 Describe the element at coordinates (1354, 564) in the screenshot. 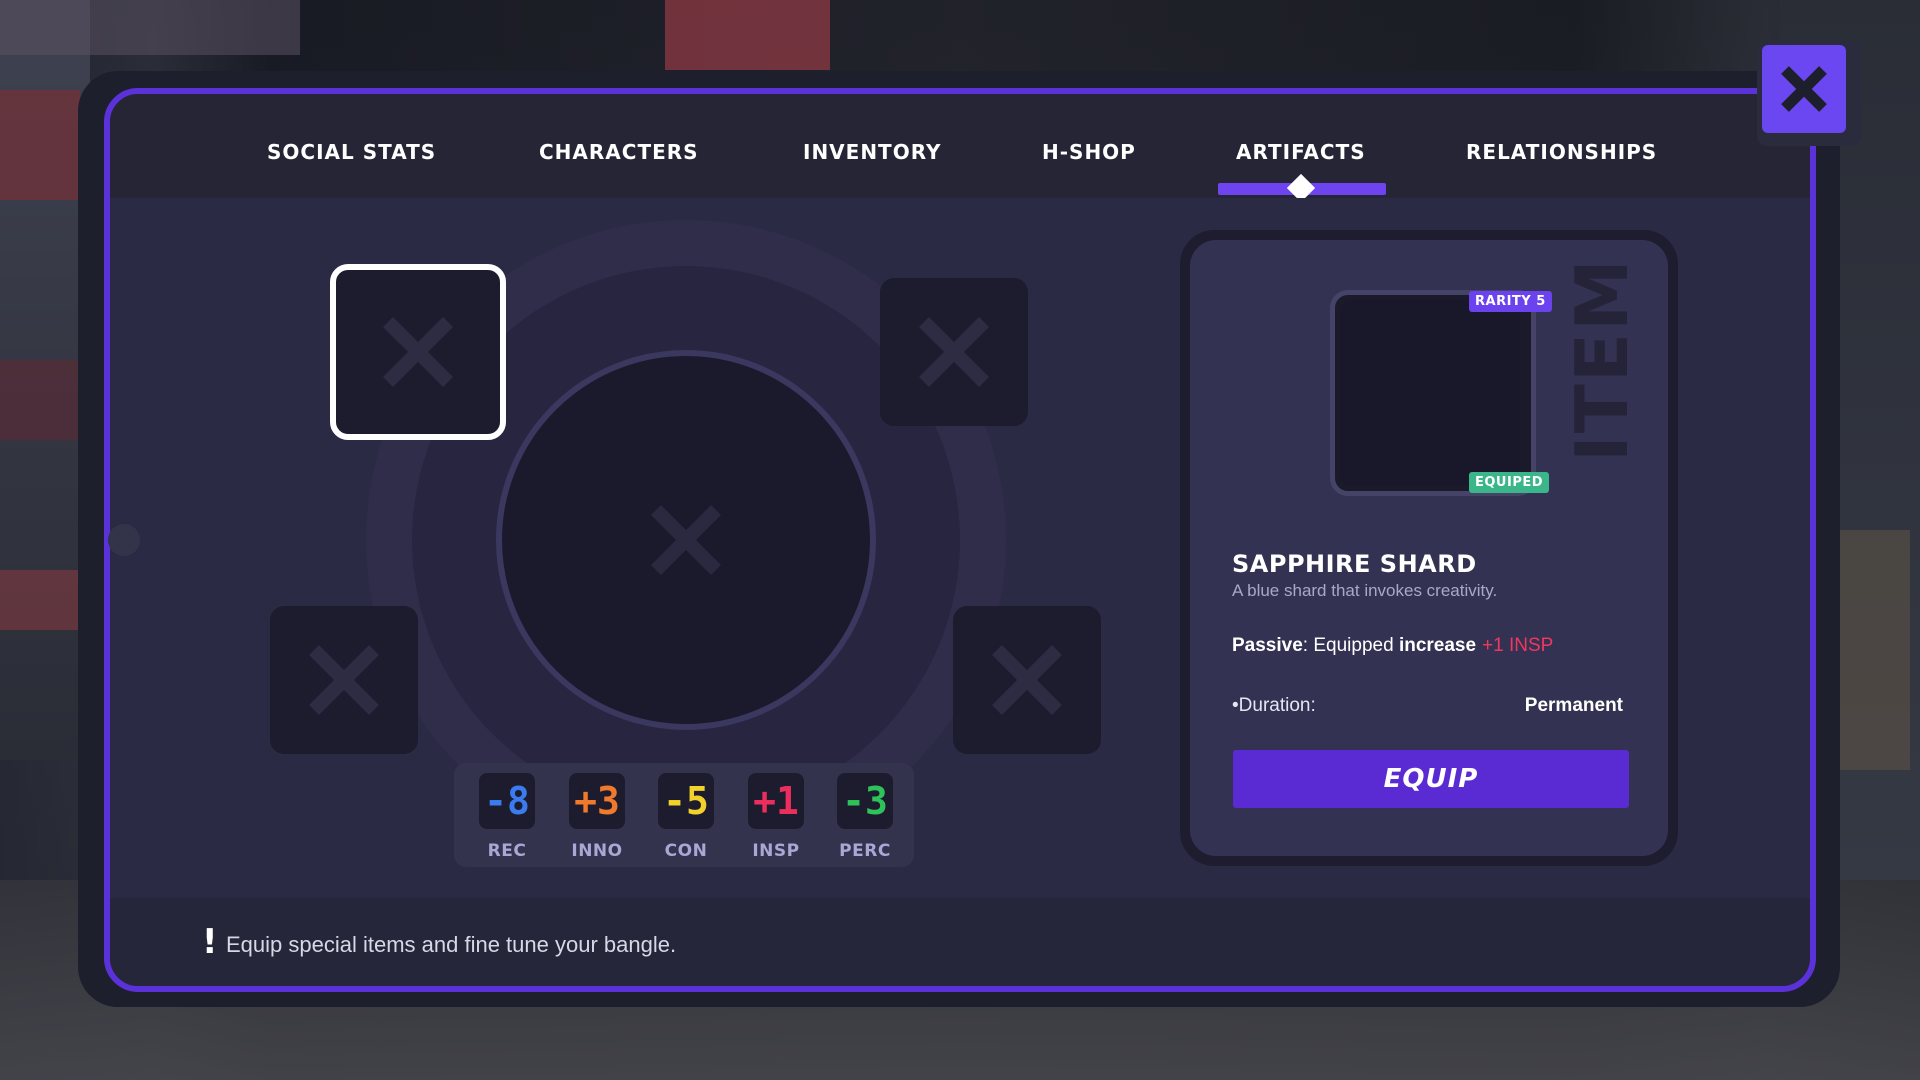

I see `item-name: SAPPHIRE SHARD` at that location.